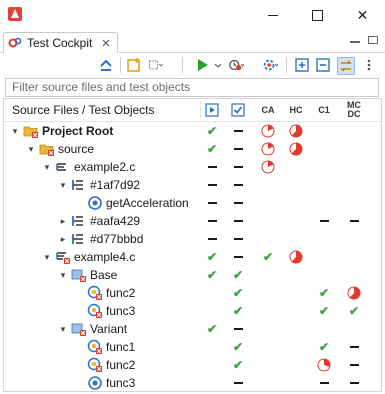 The width and height of the screenshot is (385, 394). I want to click on tree-row: ▸ #d77bbbd, so click(192, 239).